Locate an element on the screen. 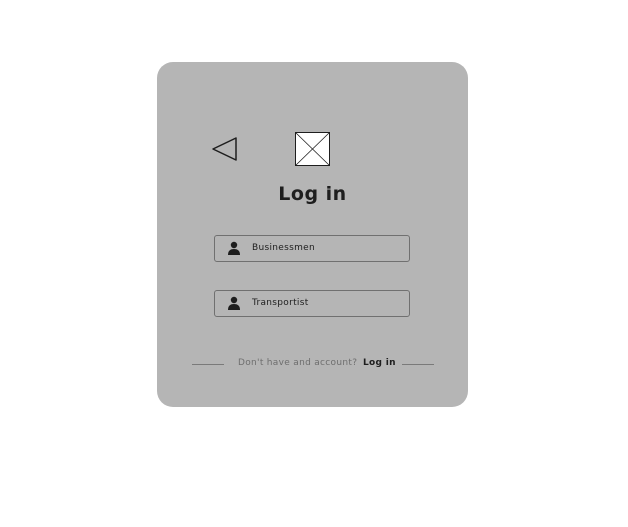 The image size is (628, 527). logo is located at coordinates (312, 149).